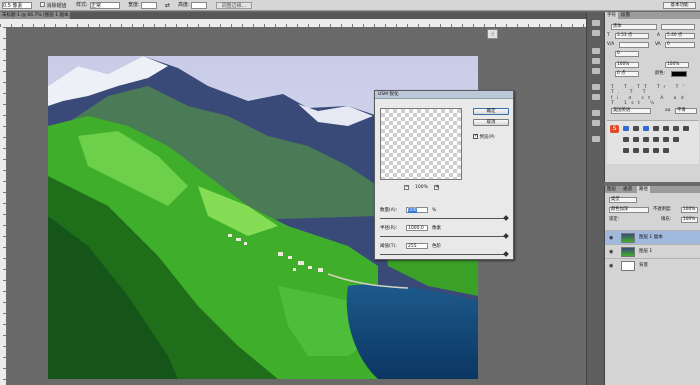  I want to click on radius-input: 1000.0, so click(417, 228).